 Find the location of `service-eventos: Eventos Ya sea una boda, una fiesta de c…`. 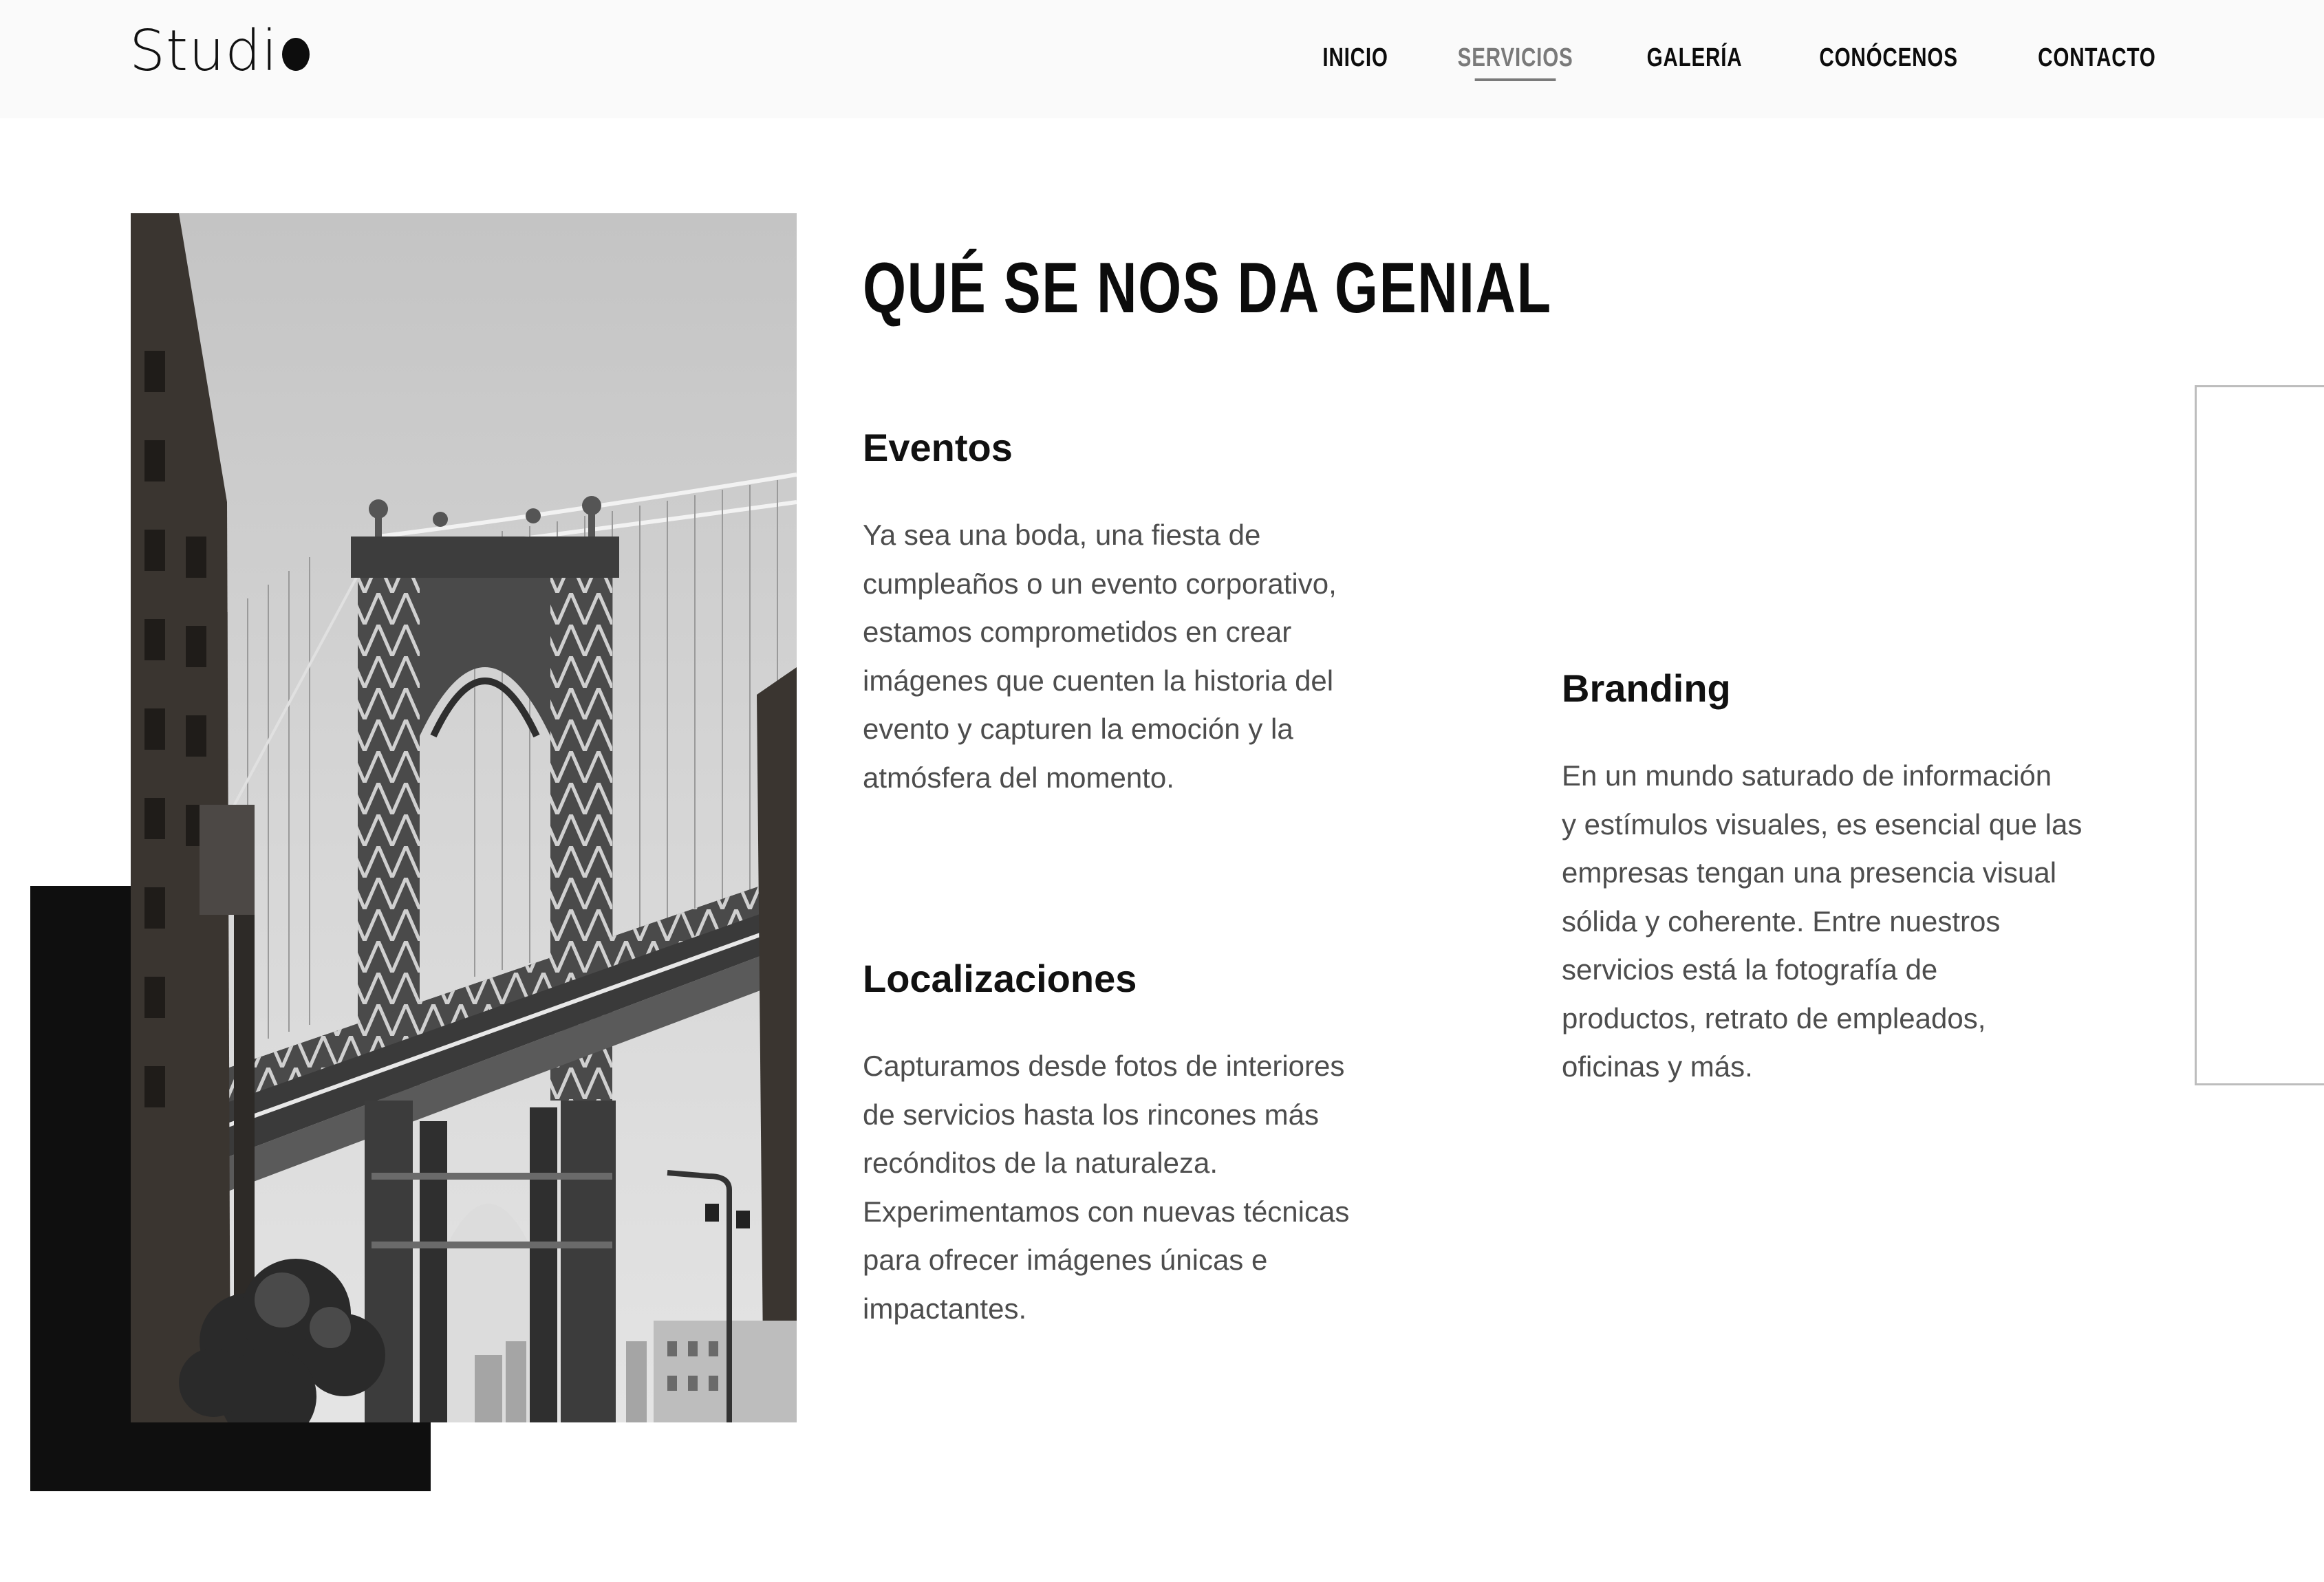

service-eventos: Eventos Ya sea una boda, una fiesta de c… is located at coordinates (1117, 613).